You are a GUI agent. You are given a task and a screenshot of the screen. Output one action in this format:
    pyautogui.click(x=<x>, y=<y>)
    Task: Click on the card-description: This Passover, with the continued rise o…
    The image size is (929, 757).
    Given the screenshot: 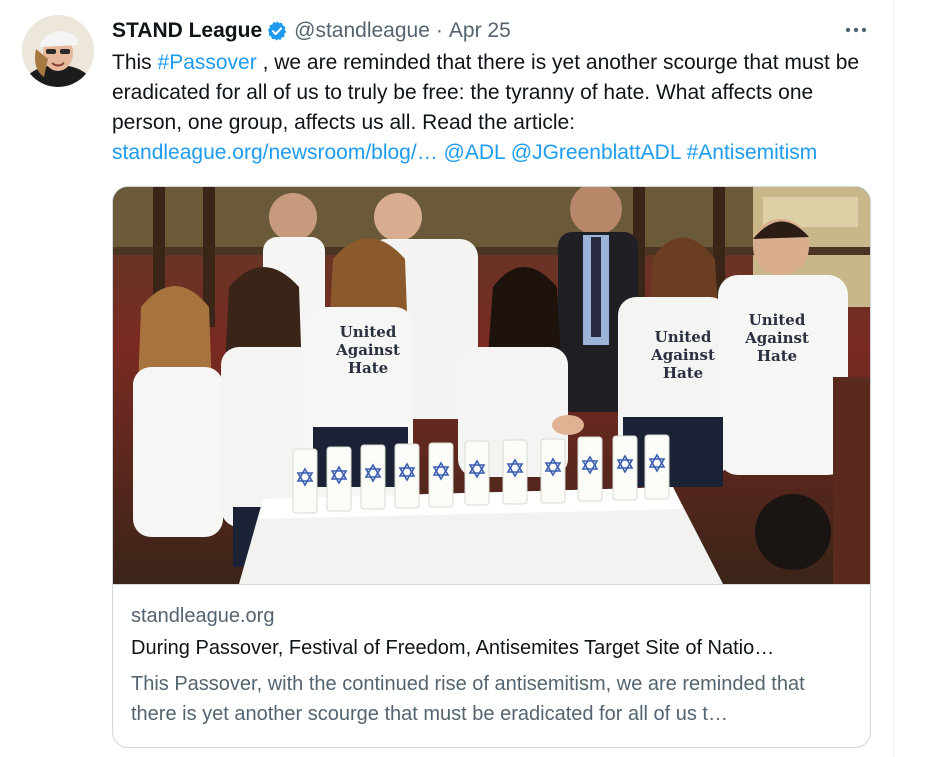 What is the action you would take?
    pyautogui.click(x=468, y=699)
    